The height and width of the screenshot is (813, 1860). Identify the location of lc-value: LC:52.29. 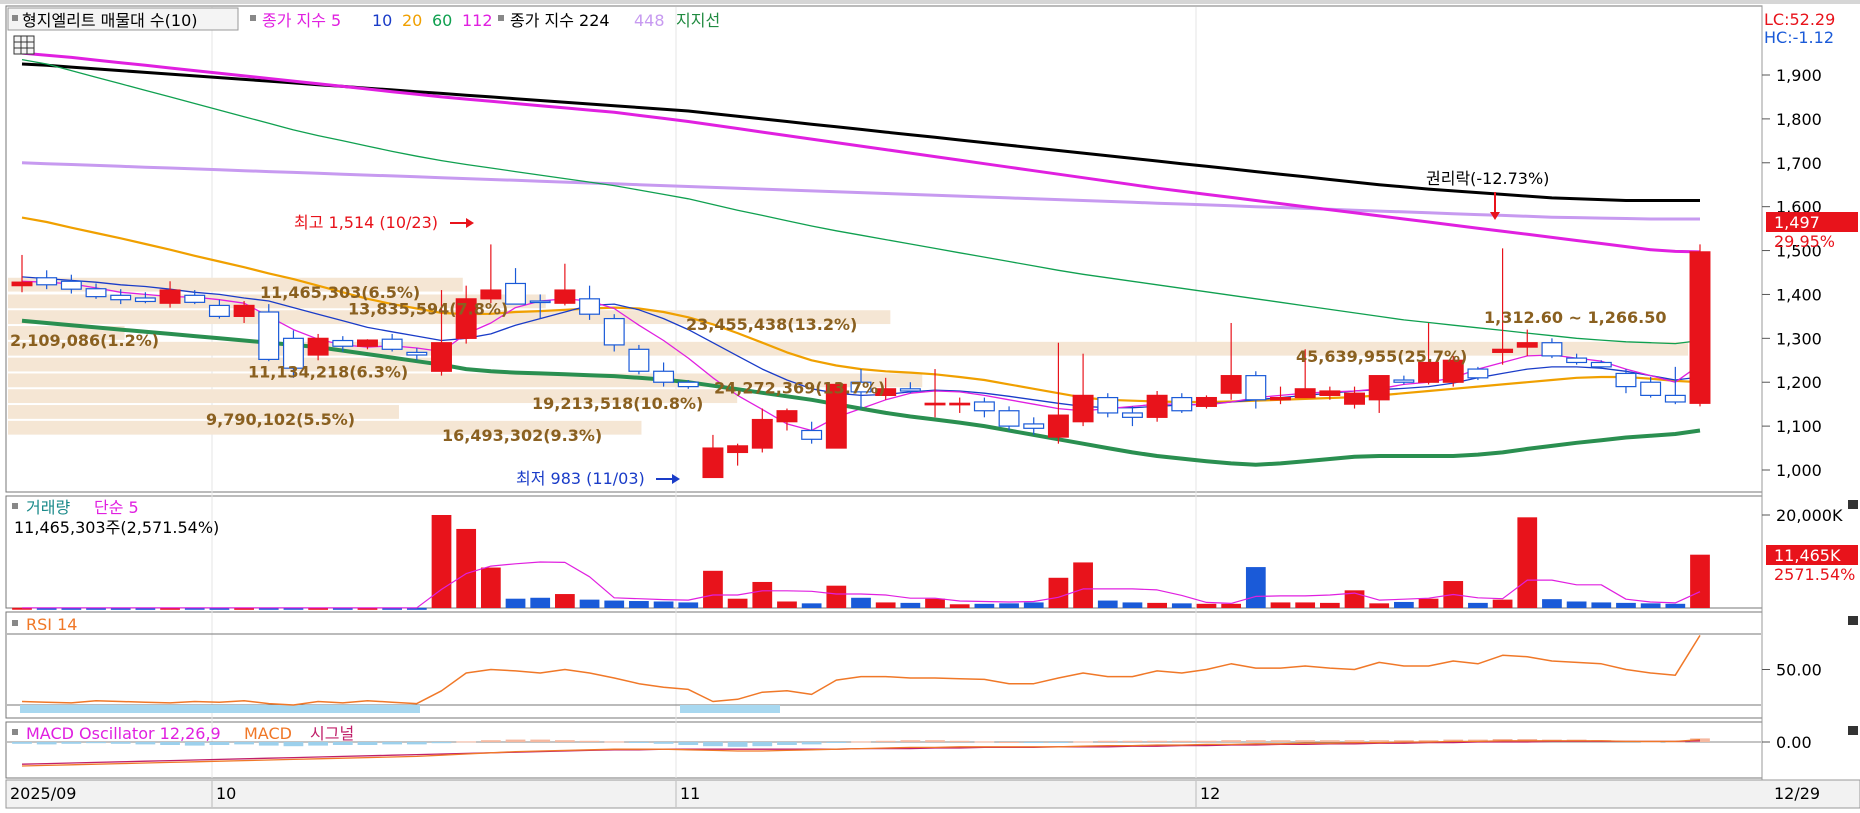
(1799, 19).